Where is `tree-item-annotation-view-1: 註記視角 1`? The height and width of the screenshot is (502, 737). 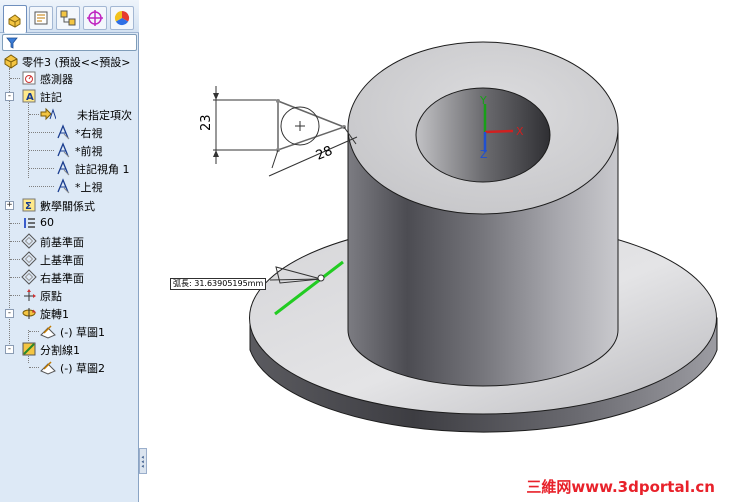 tree-item-annotation-view-1: 註記視角 1 is located at coordinates (69, 168).